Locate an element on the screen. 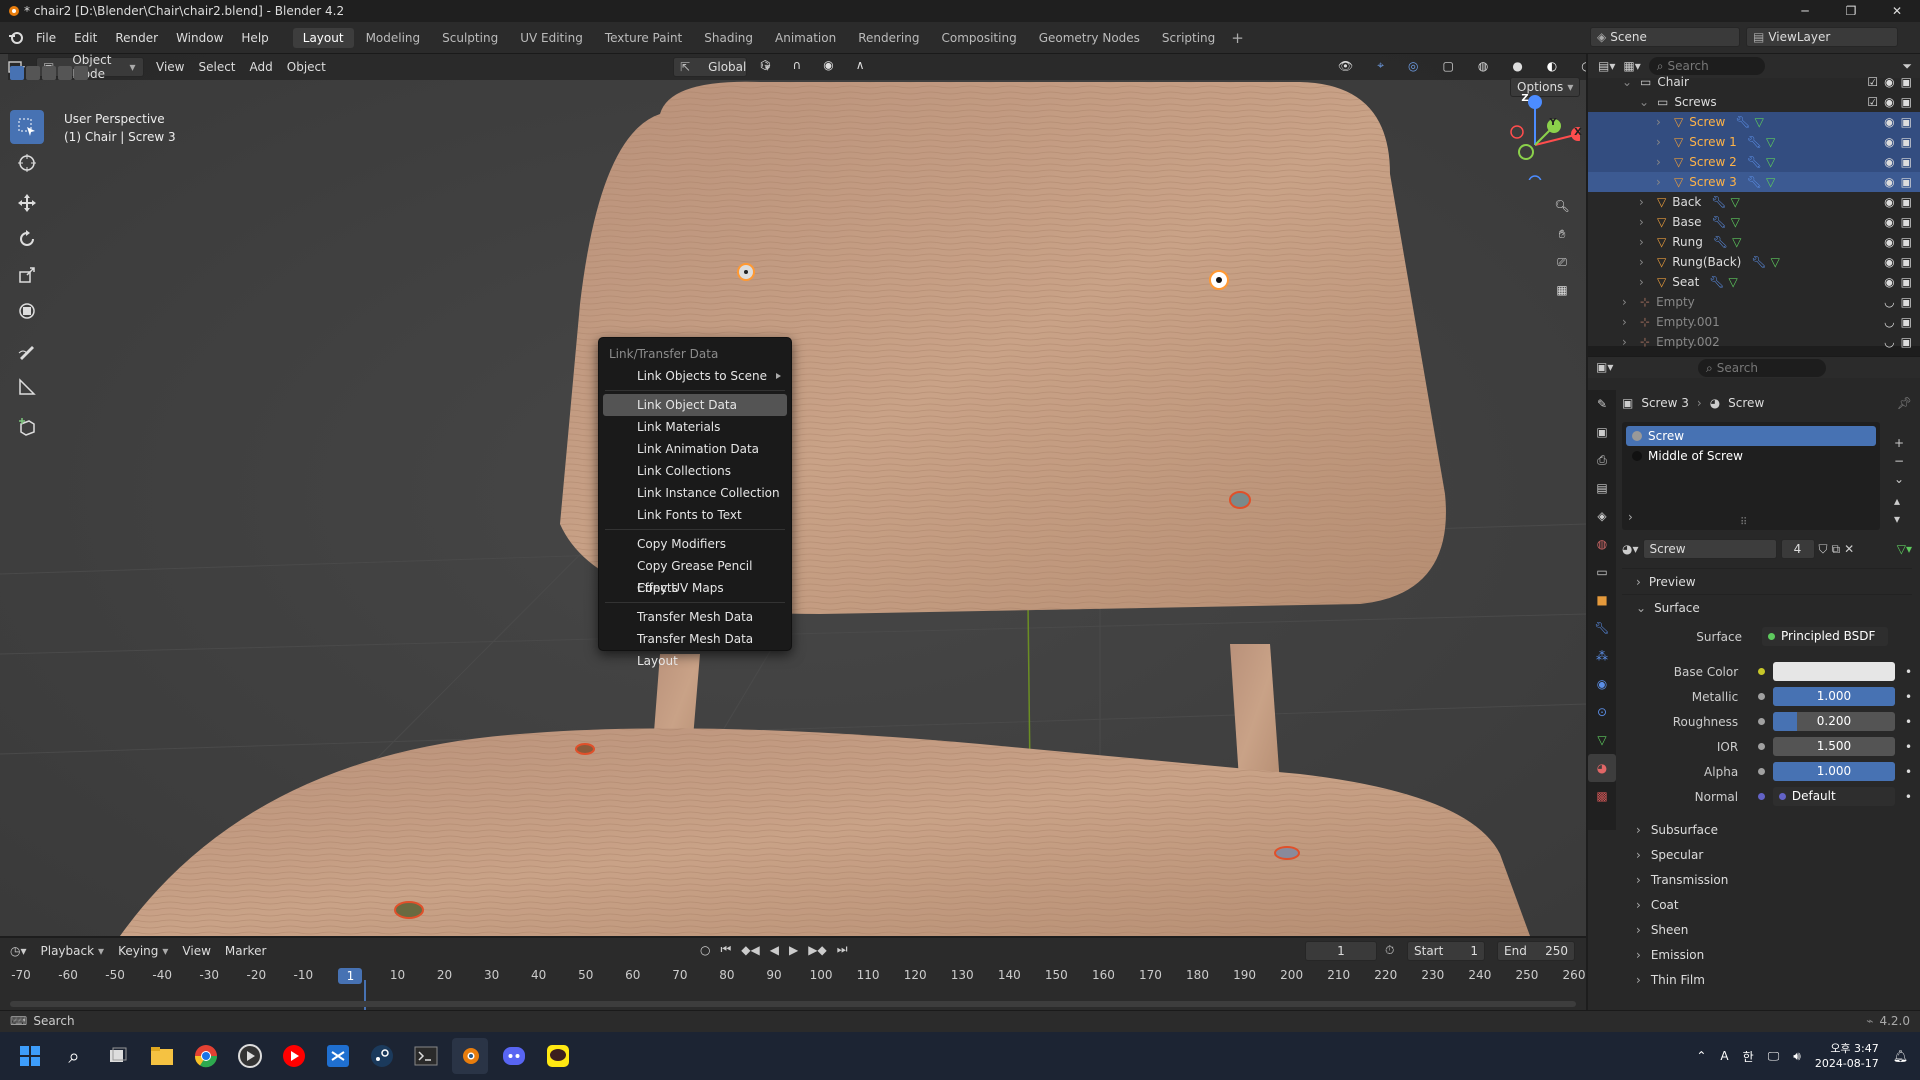  surface-shader-field: Principled BSDF is located at coordinates (1825, 636).